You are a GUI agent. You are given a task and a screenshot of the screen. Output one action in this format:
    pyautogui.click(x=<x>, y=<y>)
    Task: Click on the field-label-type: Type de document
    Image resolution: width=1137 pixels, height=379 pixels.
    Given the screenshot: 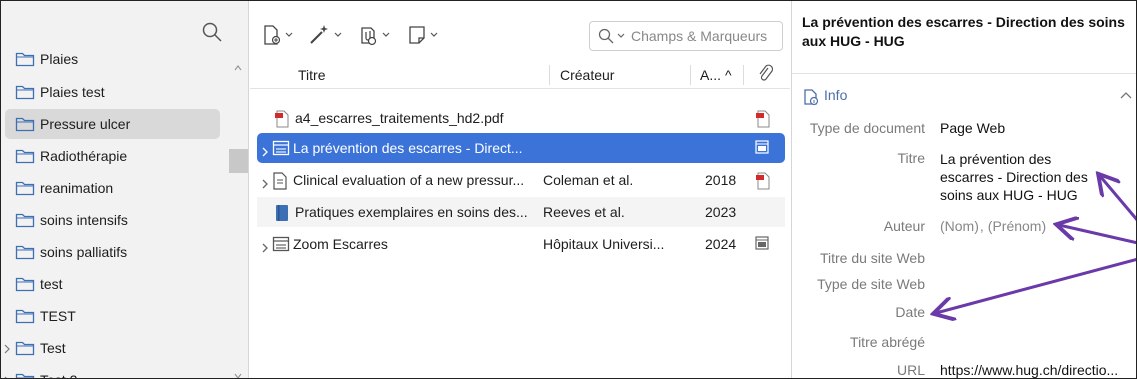 What is the action you would take?
    pyautogui.click(x=867, y=128)
    